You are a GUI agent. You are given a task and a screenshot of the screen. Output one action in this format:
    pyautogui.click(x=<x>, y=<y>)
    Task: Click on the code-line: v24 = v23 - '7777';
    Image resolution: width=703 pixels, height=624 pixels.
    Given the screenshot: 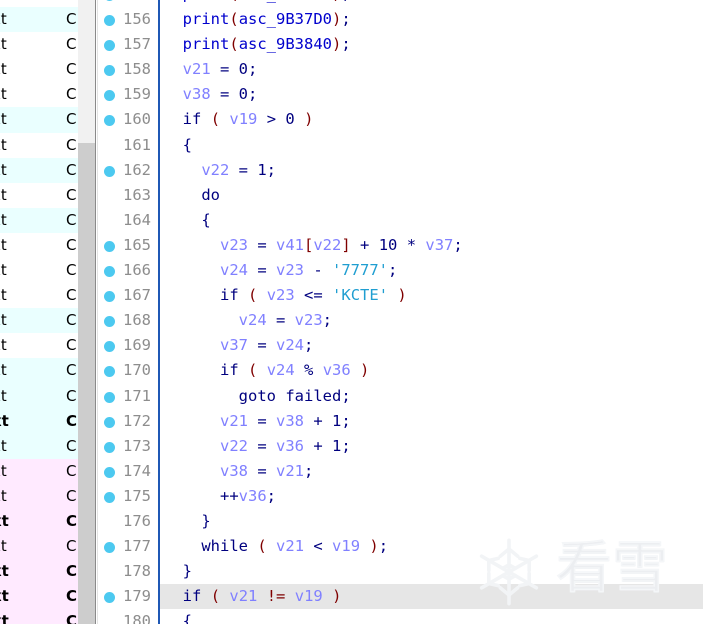 What is the action you would take?
    pyautogui.click(x=431, y=270)
    